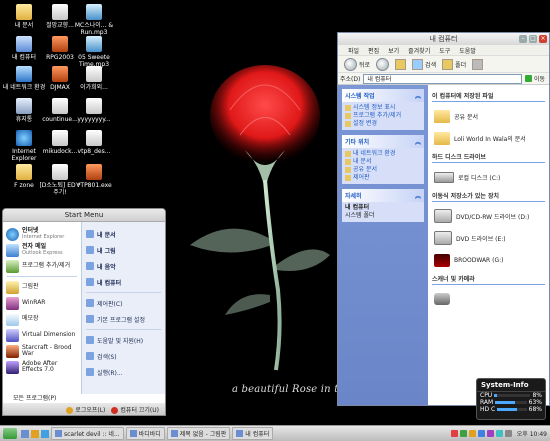 The image size is (550, 441). What do you see at coordinates (123, 266) in the screenshot?
I see `start-place-my-music: 내 음악` at bounding box center [123, 266].